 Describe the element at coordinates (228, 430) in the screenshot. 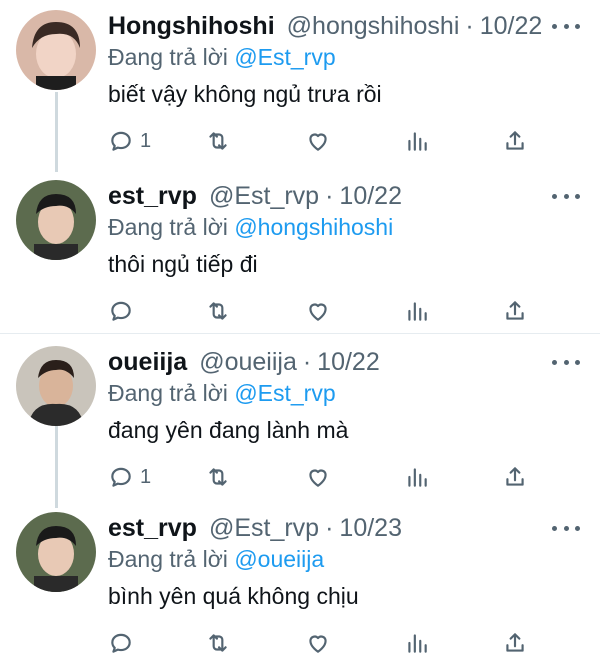

I see `tweet-text: đang yên đang lành mà` at that location.